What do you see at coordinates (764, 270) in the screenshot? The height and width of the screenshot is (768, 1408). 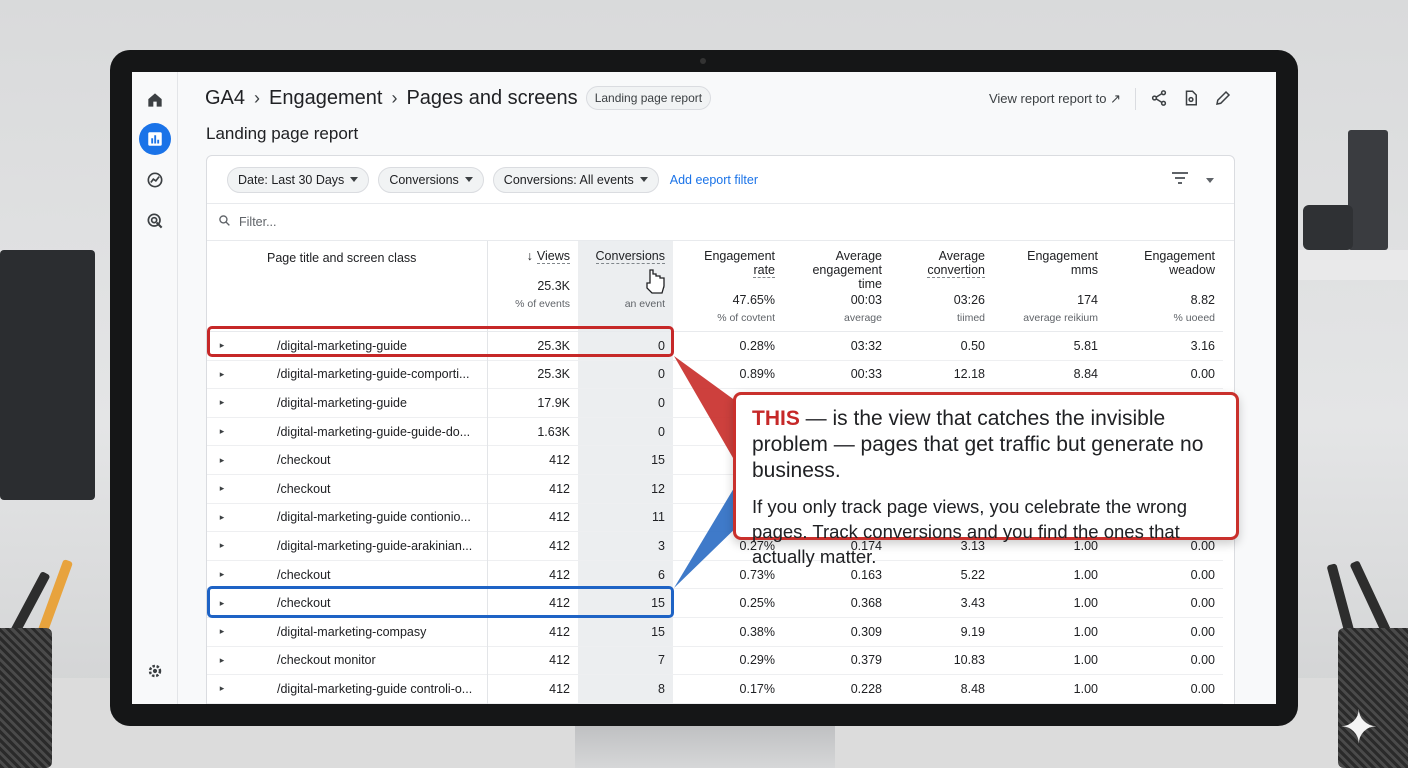 I see `column-header-engagement-rate-label-2: rate` at bounding box center [764, 270].